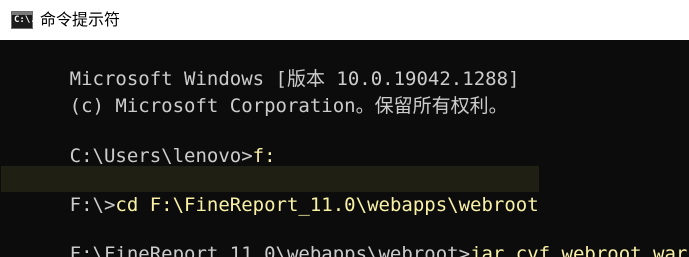 The height and width of the screenshot is (257, 689). I want to click on command-text: cd F:\FineReport_11.0\webapps\webroot, so click(327, 205).